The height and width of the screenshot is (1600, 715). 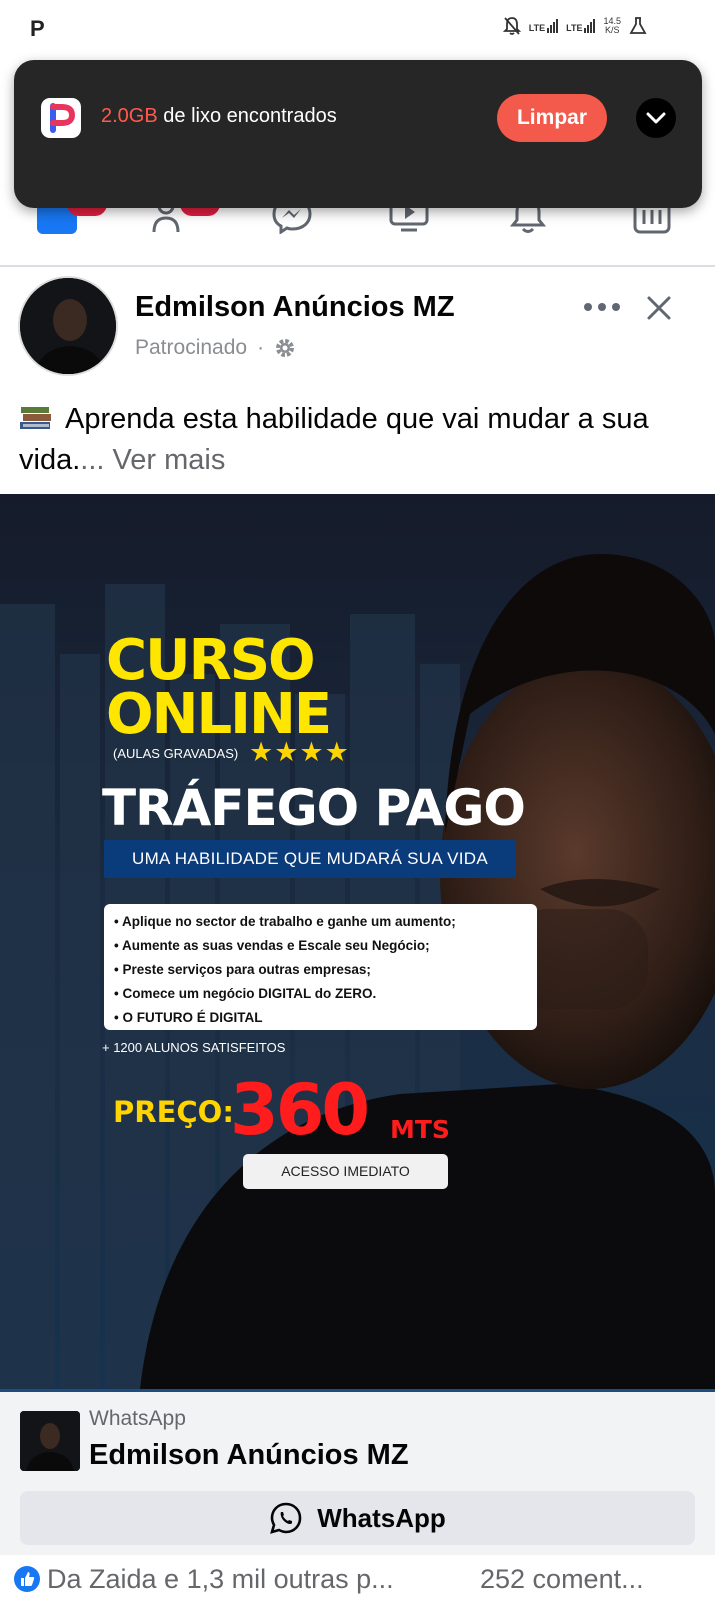 I want to click on sponsored-label: Patrocinado, so click(x=191, y=347).